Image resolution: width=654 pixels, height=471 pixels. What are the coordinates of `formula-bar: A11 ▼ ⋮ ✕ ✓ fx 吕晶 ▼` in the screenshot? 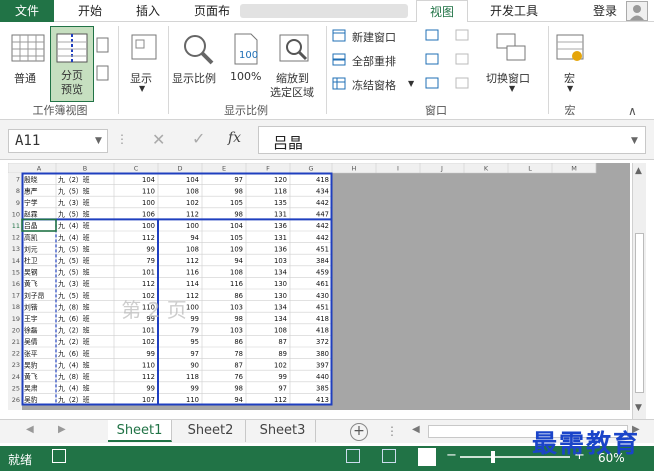 It's located at (327, 140).